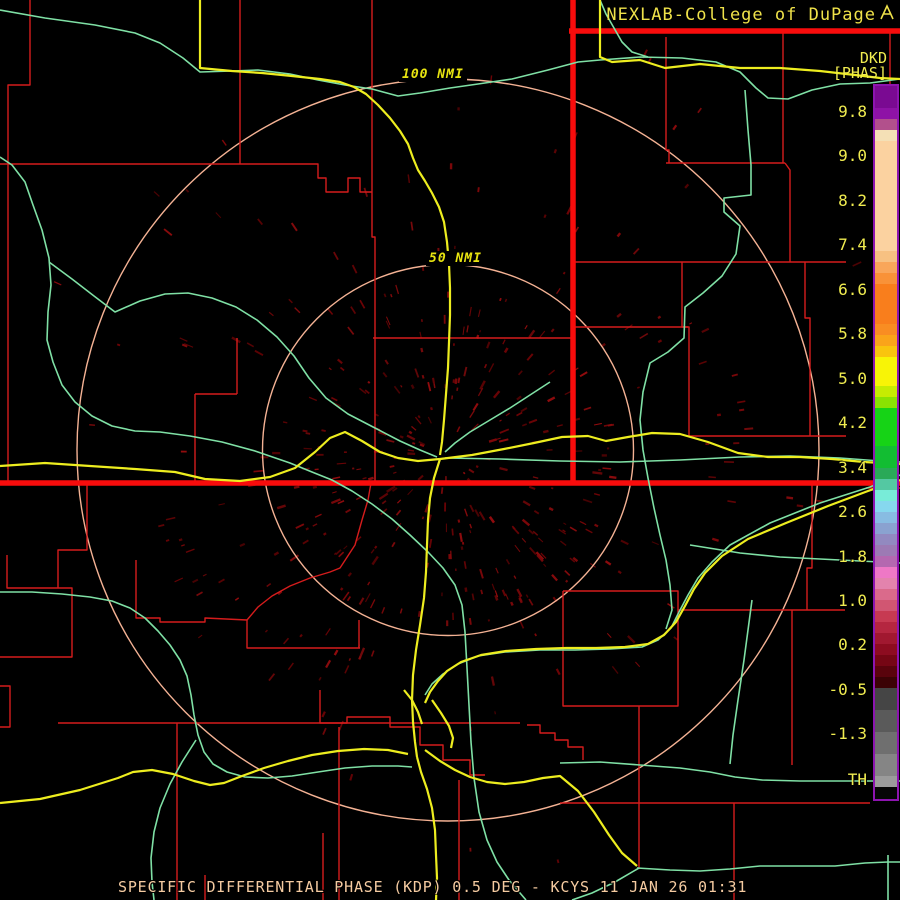 The image size is (900, 900). Describe the element at coordinates (852, 111) in the screenshot. I see `colorbar-tick: 9.8` at that location.